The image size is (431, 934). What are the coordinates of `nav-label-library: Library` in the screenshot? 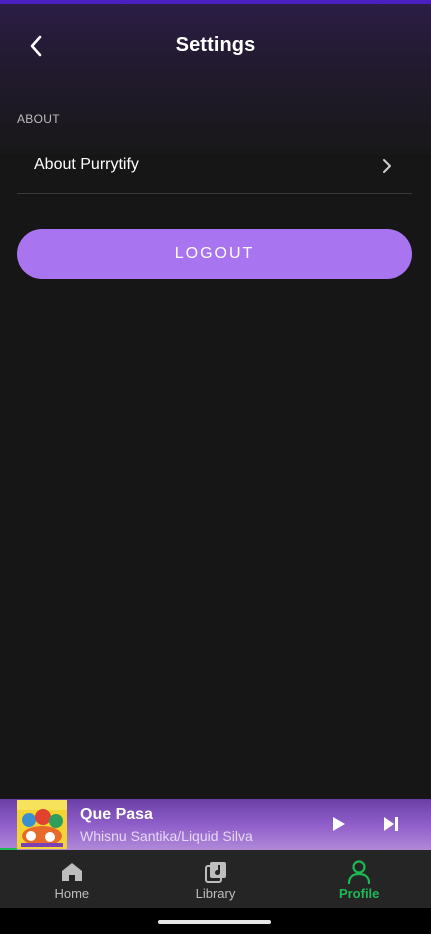 It's located at (215, 893).